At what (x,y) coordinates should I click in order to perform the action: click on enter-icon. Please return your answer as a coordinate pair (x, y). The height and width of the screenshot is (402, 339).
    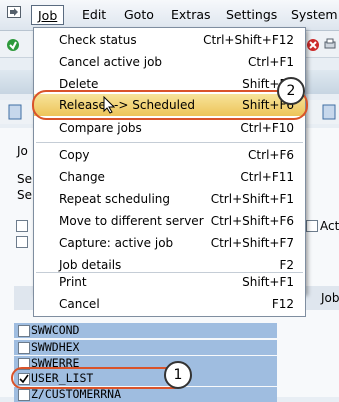
    Looking at the image, I should click on (13, 45).